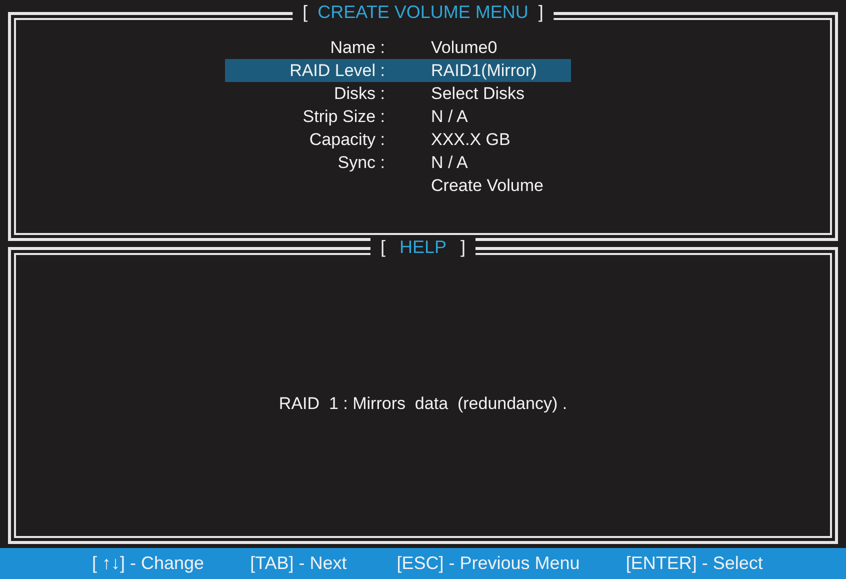  I want to click on field-value: RAID1(Mirror), so click(495, 70).